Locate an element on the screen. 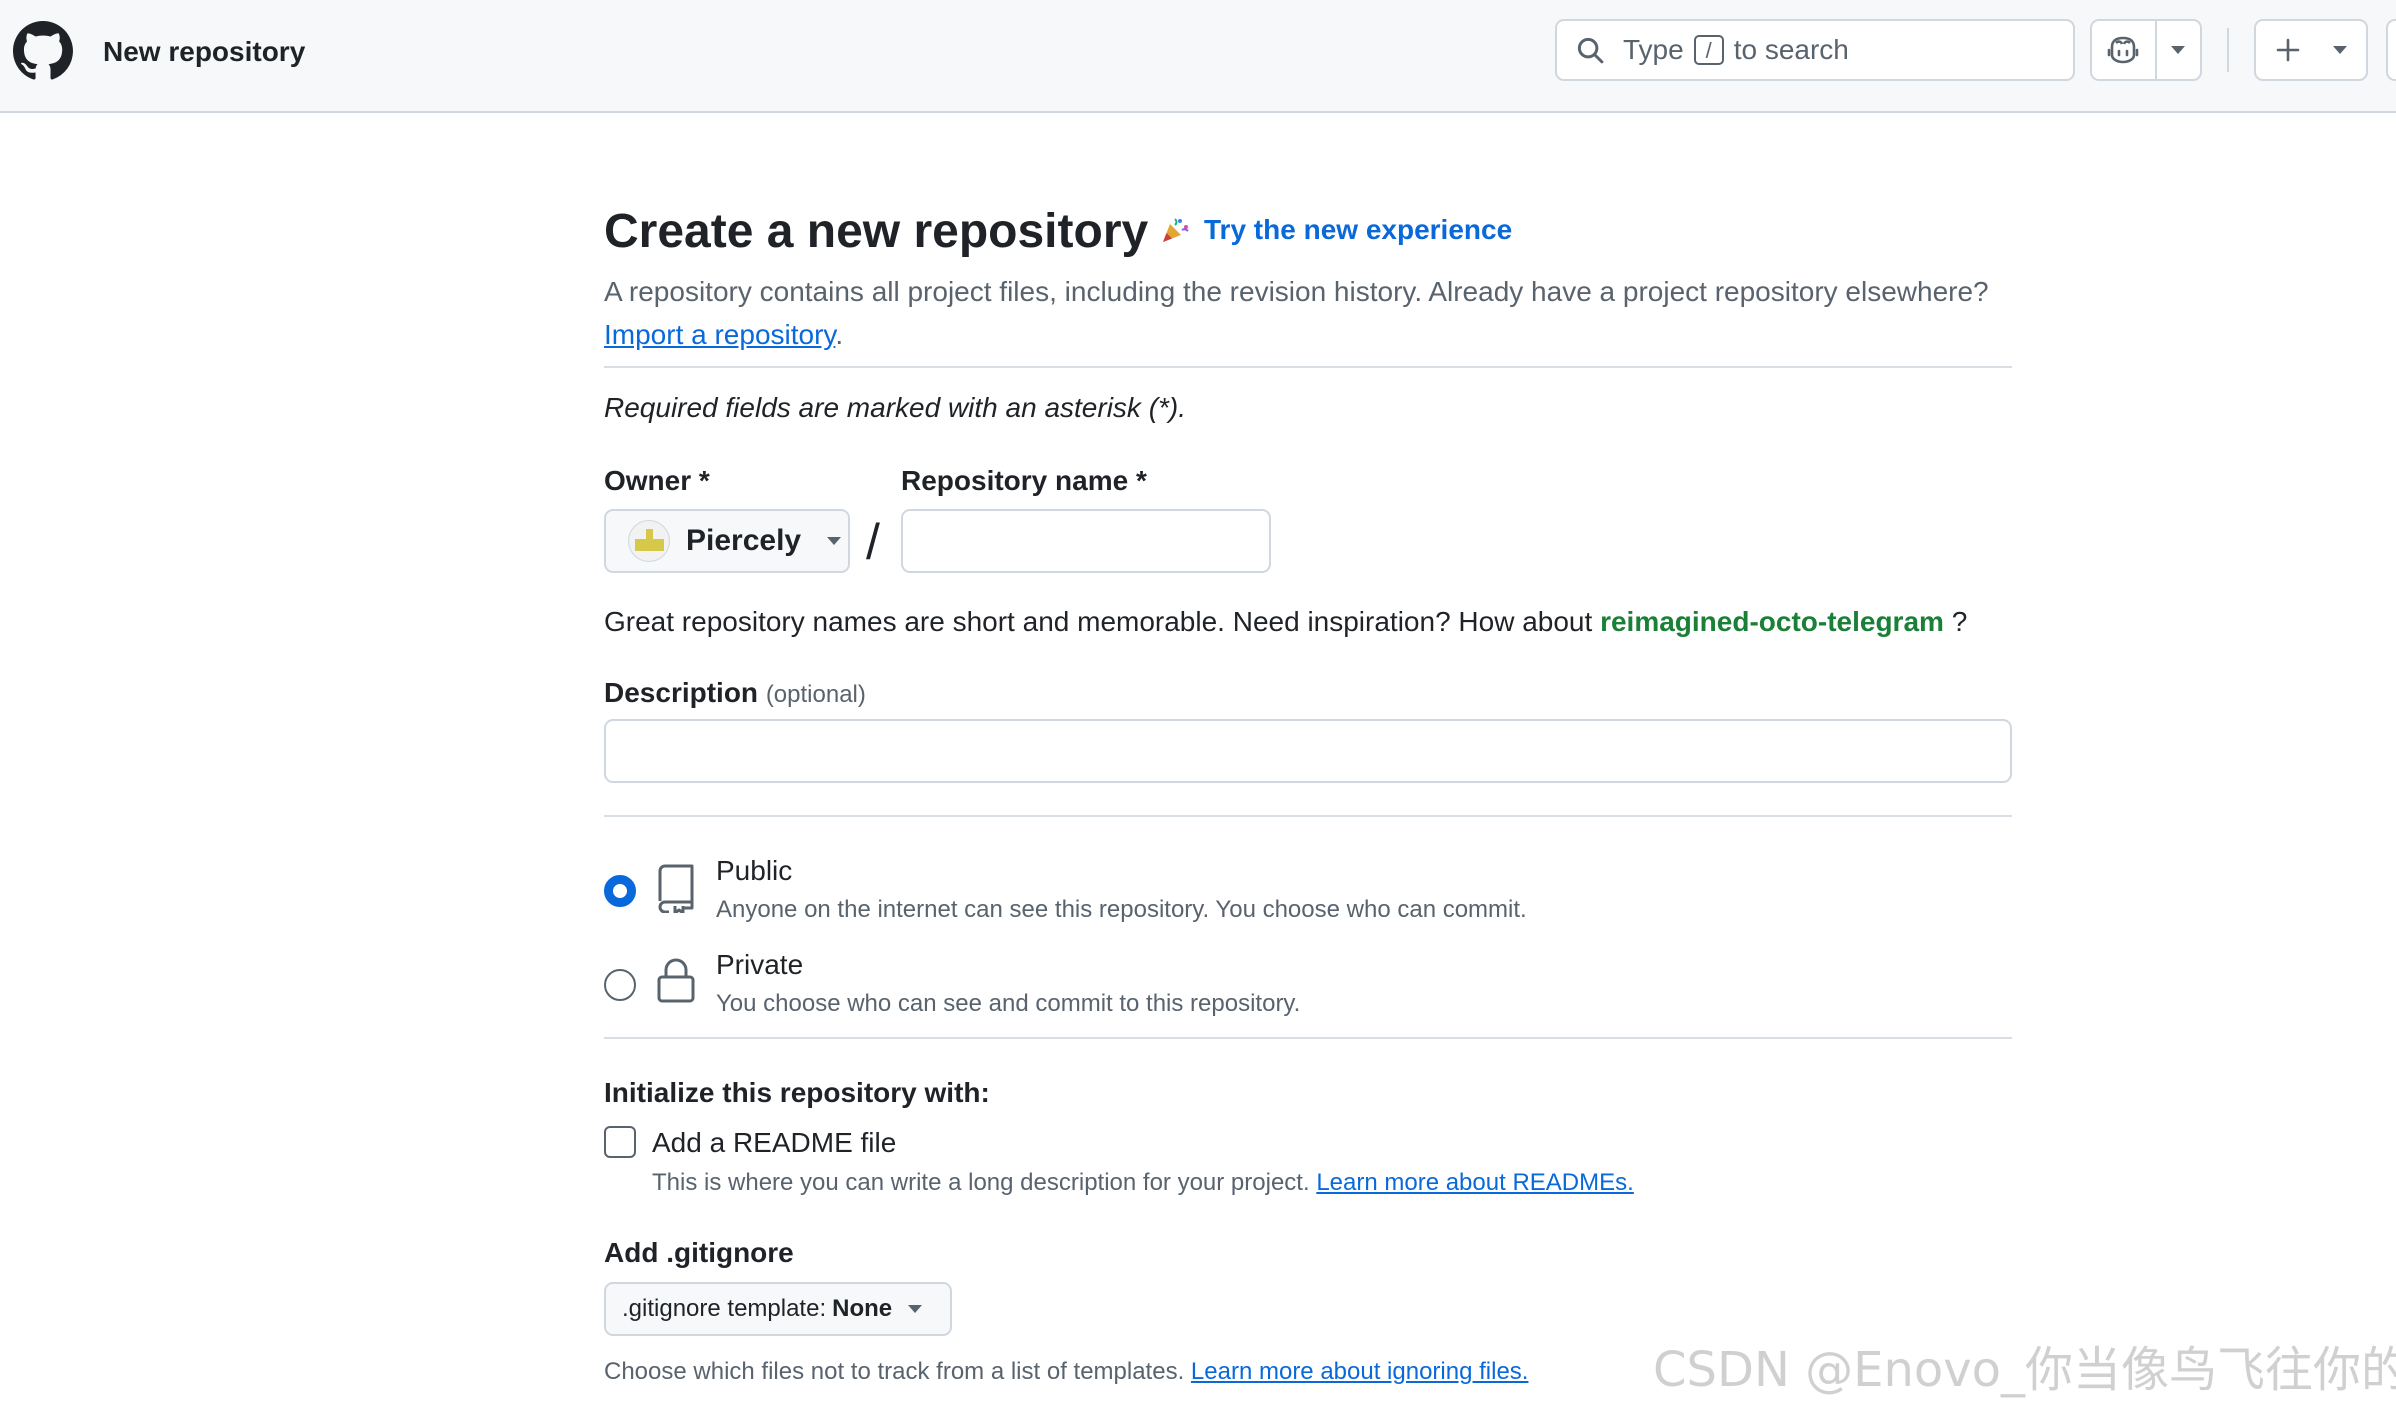 This screenshot has height=1407, width=2396. create-menu-caret is located at coordinates (2340, 50).